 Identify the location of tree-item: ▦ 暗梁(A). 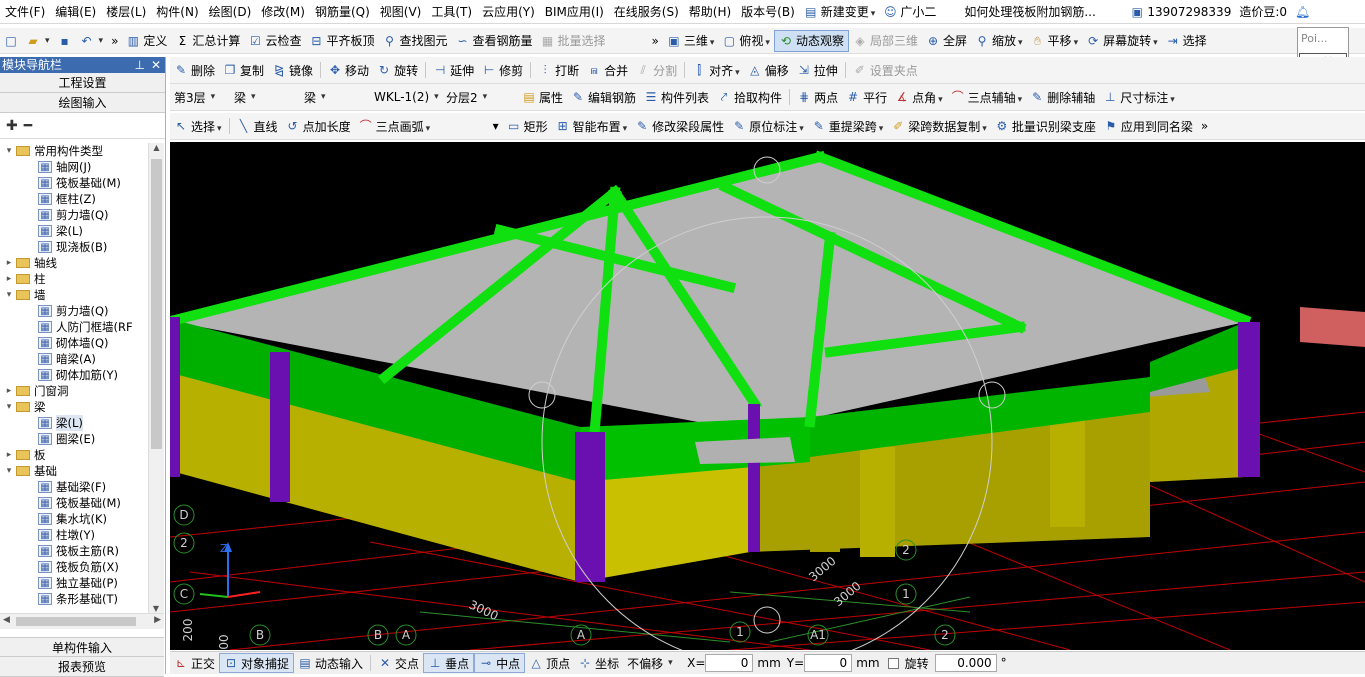
(74, 359).